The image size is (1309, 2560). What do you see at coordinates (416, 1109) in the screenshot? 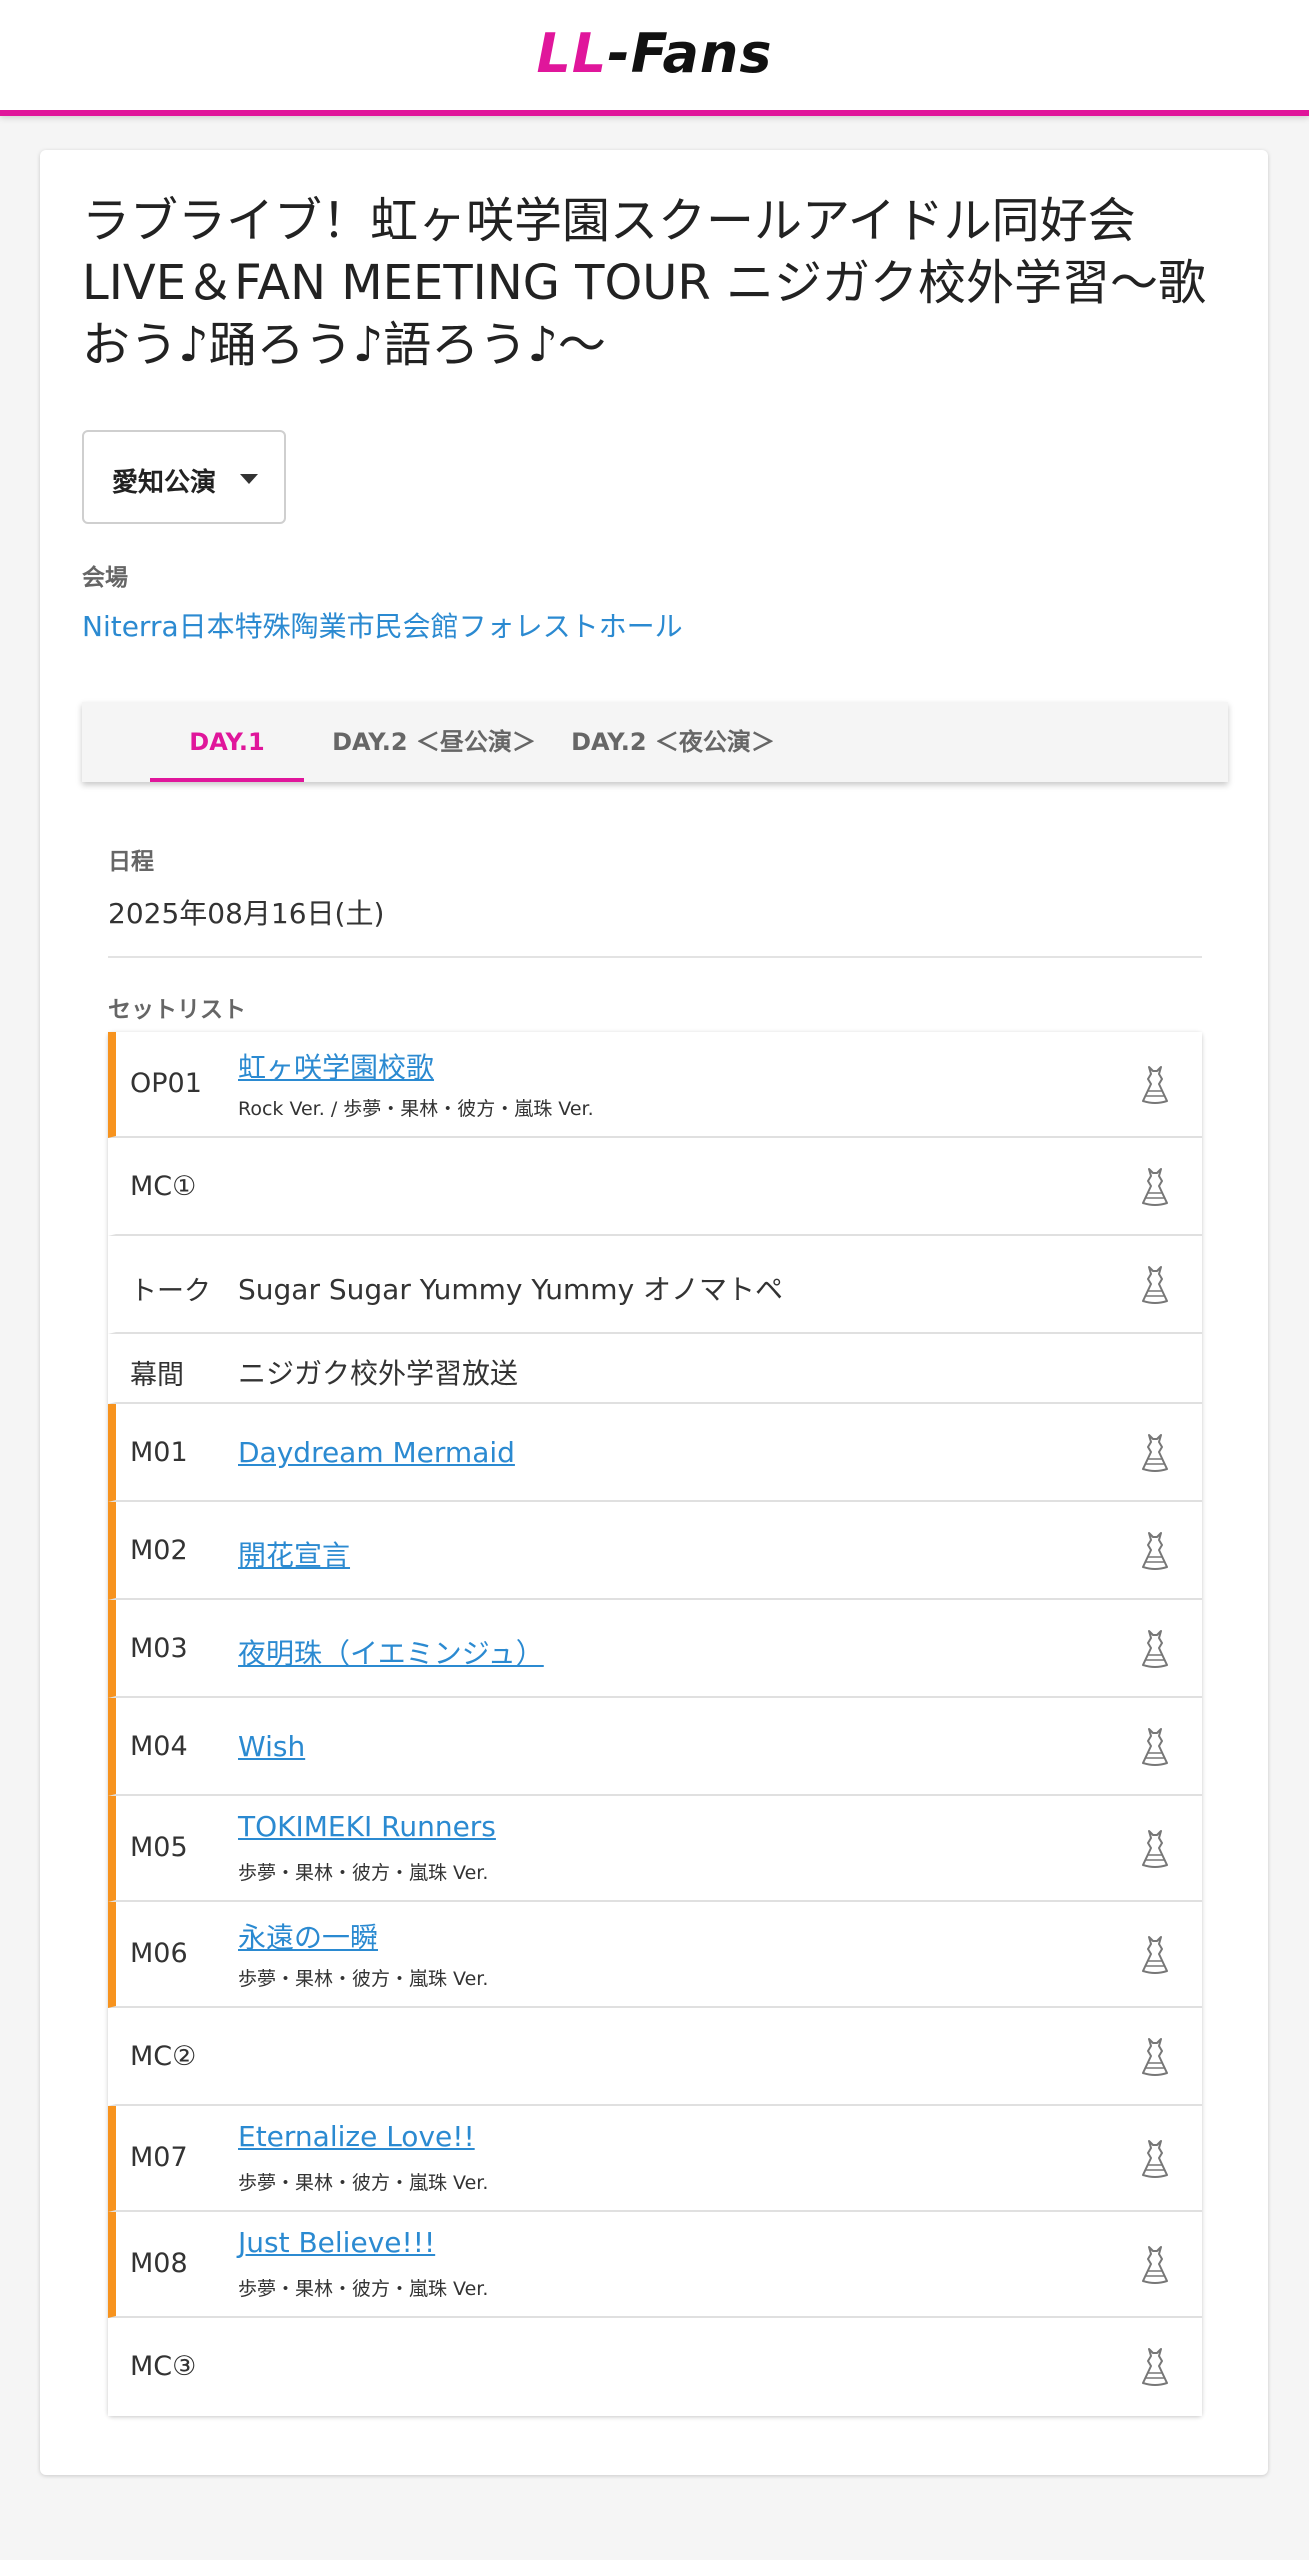
I see `song-version: Rock Ver. / 歩夢・果林・彼方・嵐珠 Ver.` at bounding box center [416, 1109].